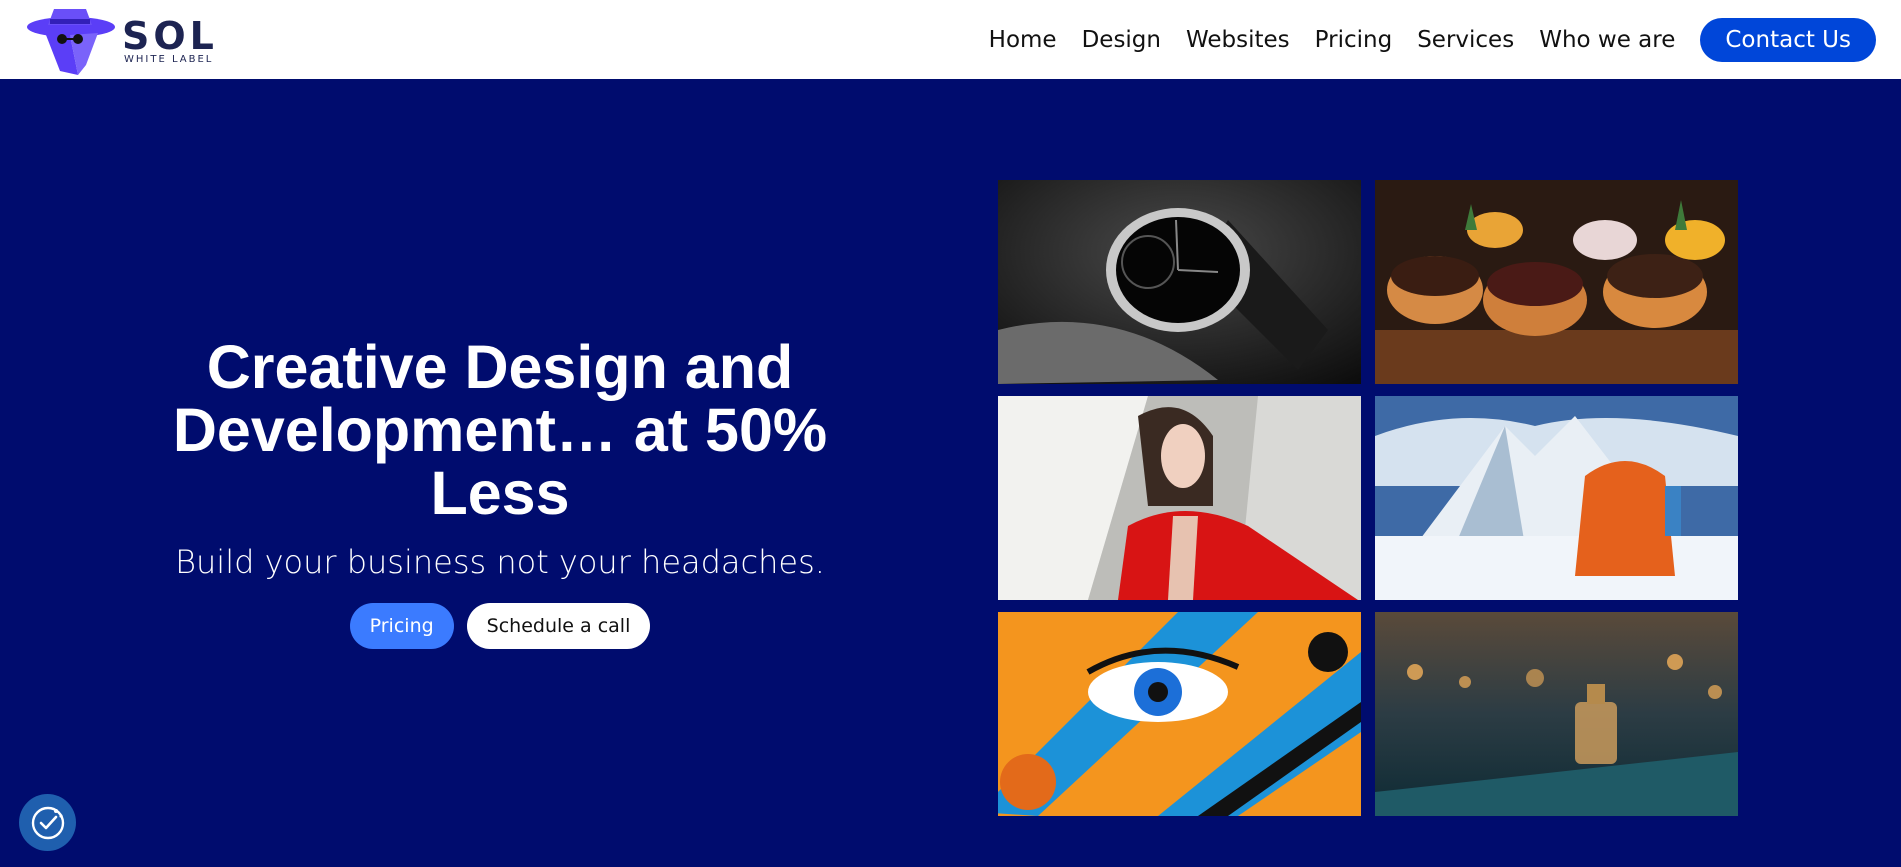 The image size is (1901, 867). I want to click on backpack-snow-image, so click(1556, 498).